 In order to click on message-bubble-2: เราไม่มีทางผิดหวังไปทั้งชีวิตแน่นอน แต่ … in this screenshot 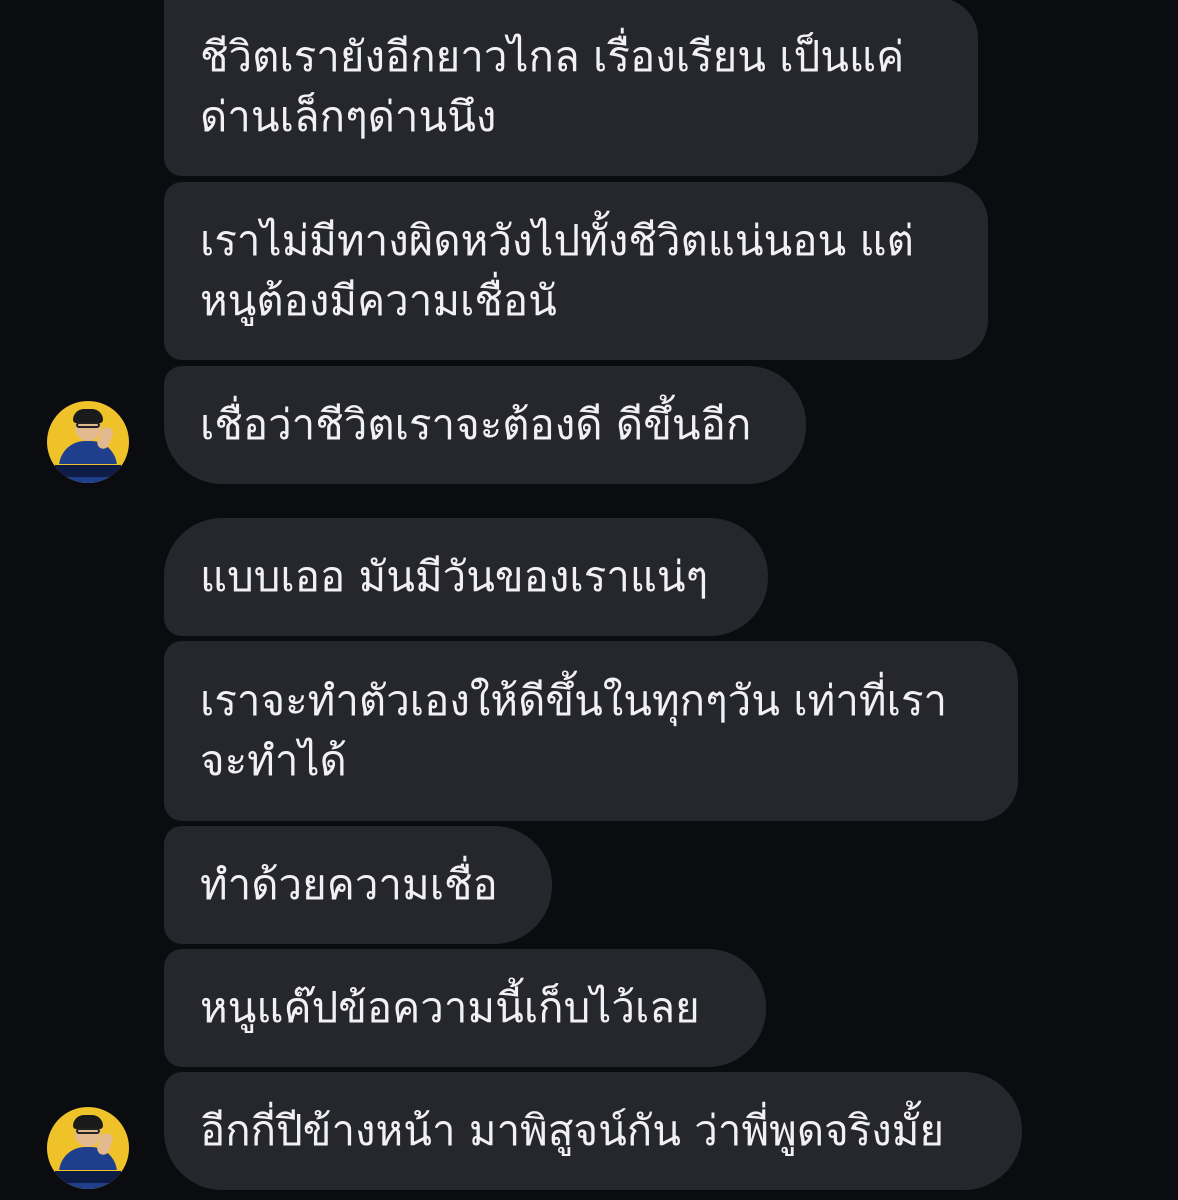, I will do `click(576, 271)`.